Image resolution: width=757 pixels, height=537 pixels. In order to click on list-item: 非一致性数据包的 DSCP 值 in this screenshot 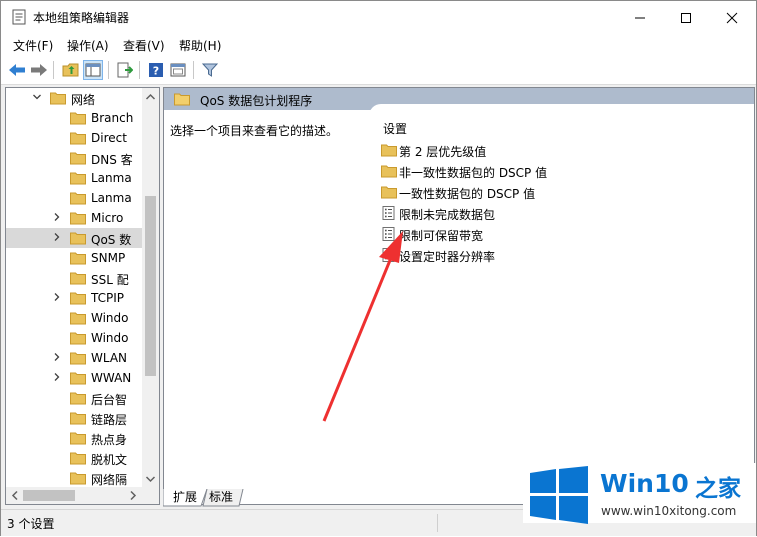, I will do `click(566, 171)`.